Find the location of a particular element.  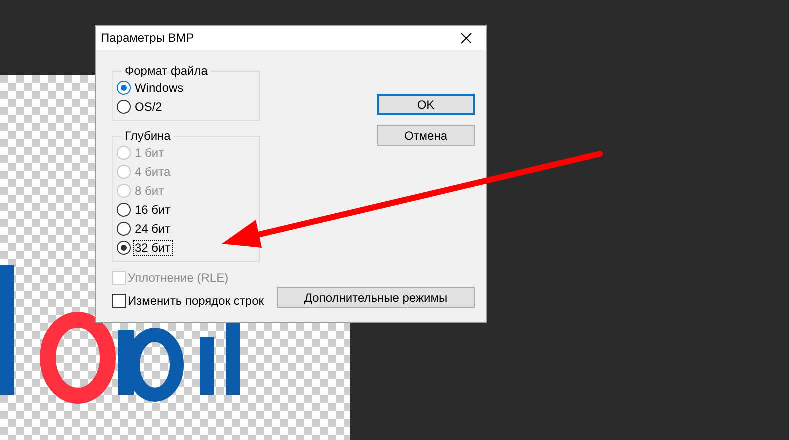

advanced-modes-button: Дополнительные режимы is located at coordinates (376, 297).